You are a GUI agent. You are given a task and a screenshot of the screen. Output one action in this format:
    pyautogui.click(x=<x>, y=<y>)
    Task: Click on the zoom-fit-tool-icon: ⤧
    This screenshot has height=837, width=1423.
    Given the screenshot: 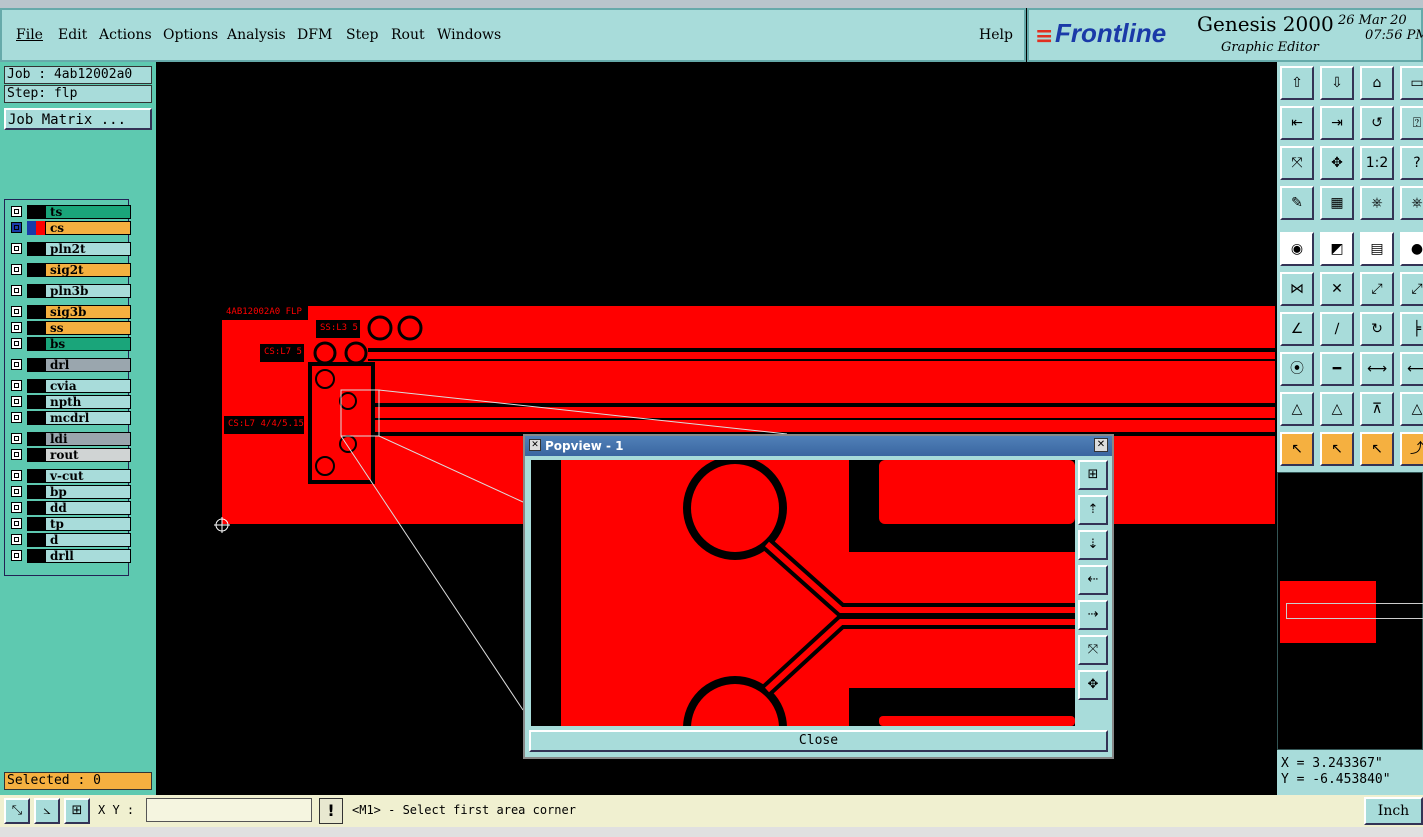 What is the action you would take?
    pyautogui.click(x=1297, y=163)
    